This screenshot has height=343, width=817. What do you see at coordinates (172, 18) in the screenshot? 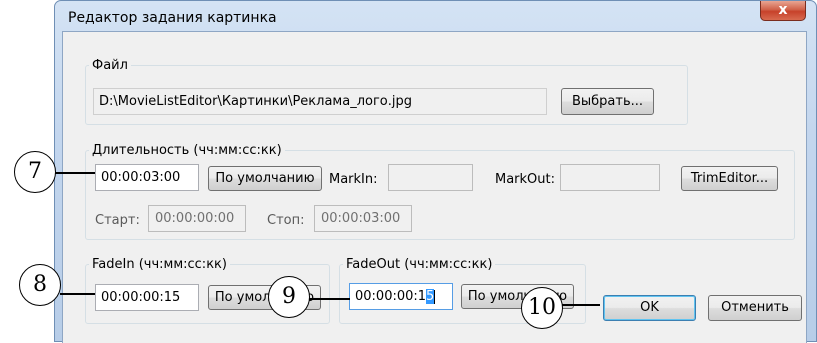
I see `window-title: Редактор задания картинка` at bounding box center [172, 18].